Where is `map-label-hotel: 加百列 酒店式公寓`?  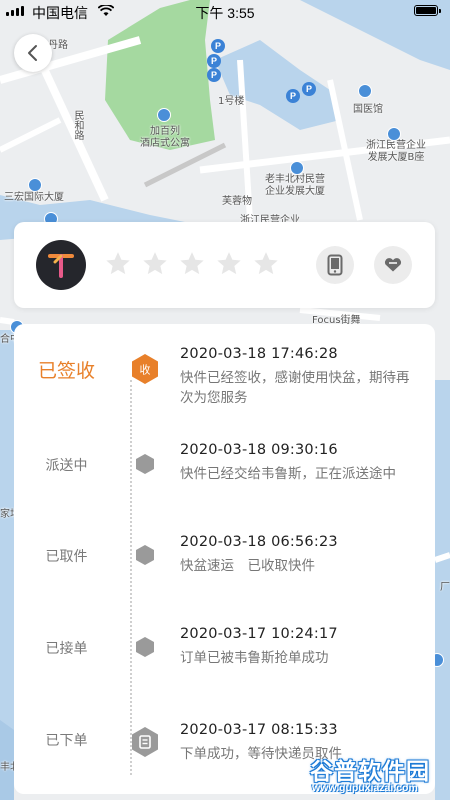
map-label-hotel: 加百列 酒店式公寓 is located at coordinates (165, 137).